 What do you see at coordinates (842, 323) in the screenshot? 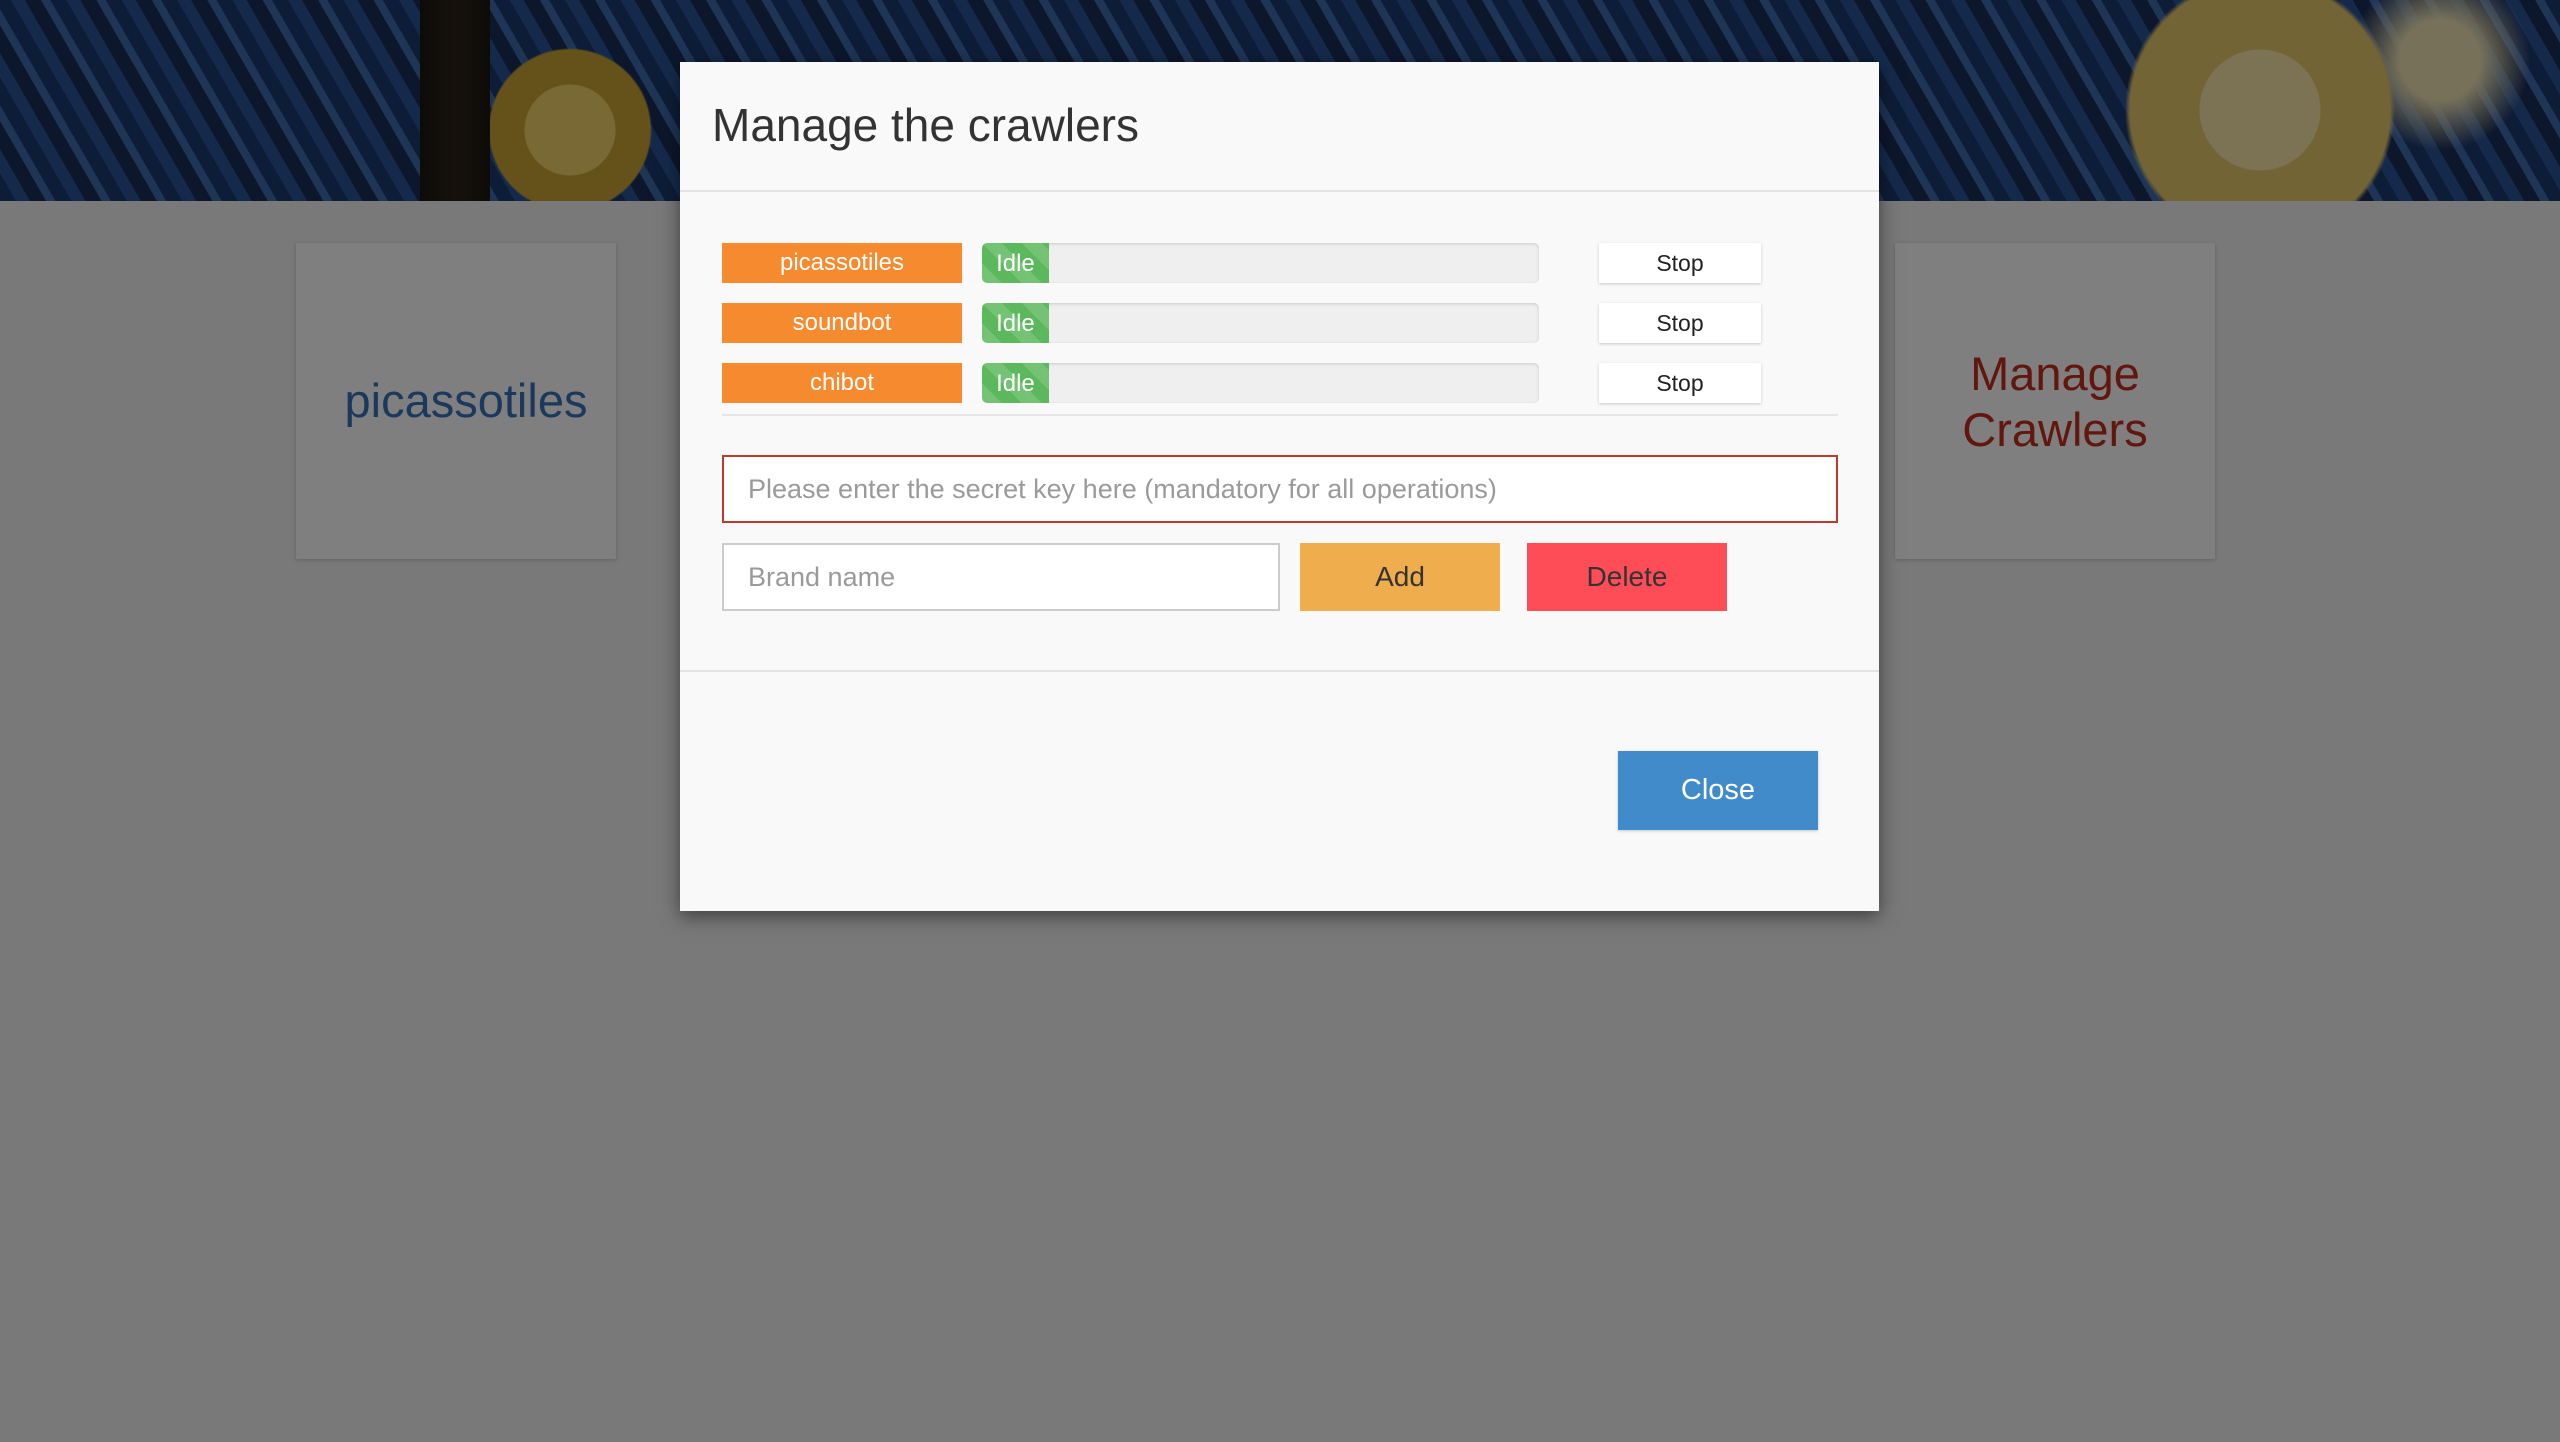
I see `crawler-name-badge: soundbot` at bounding box center [842, 323].